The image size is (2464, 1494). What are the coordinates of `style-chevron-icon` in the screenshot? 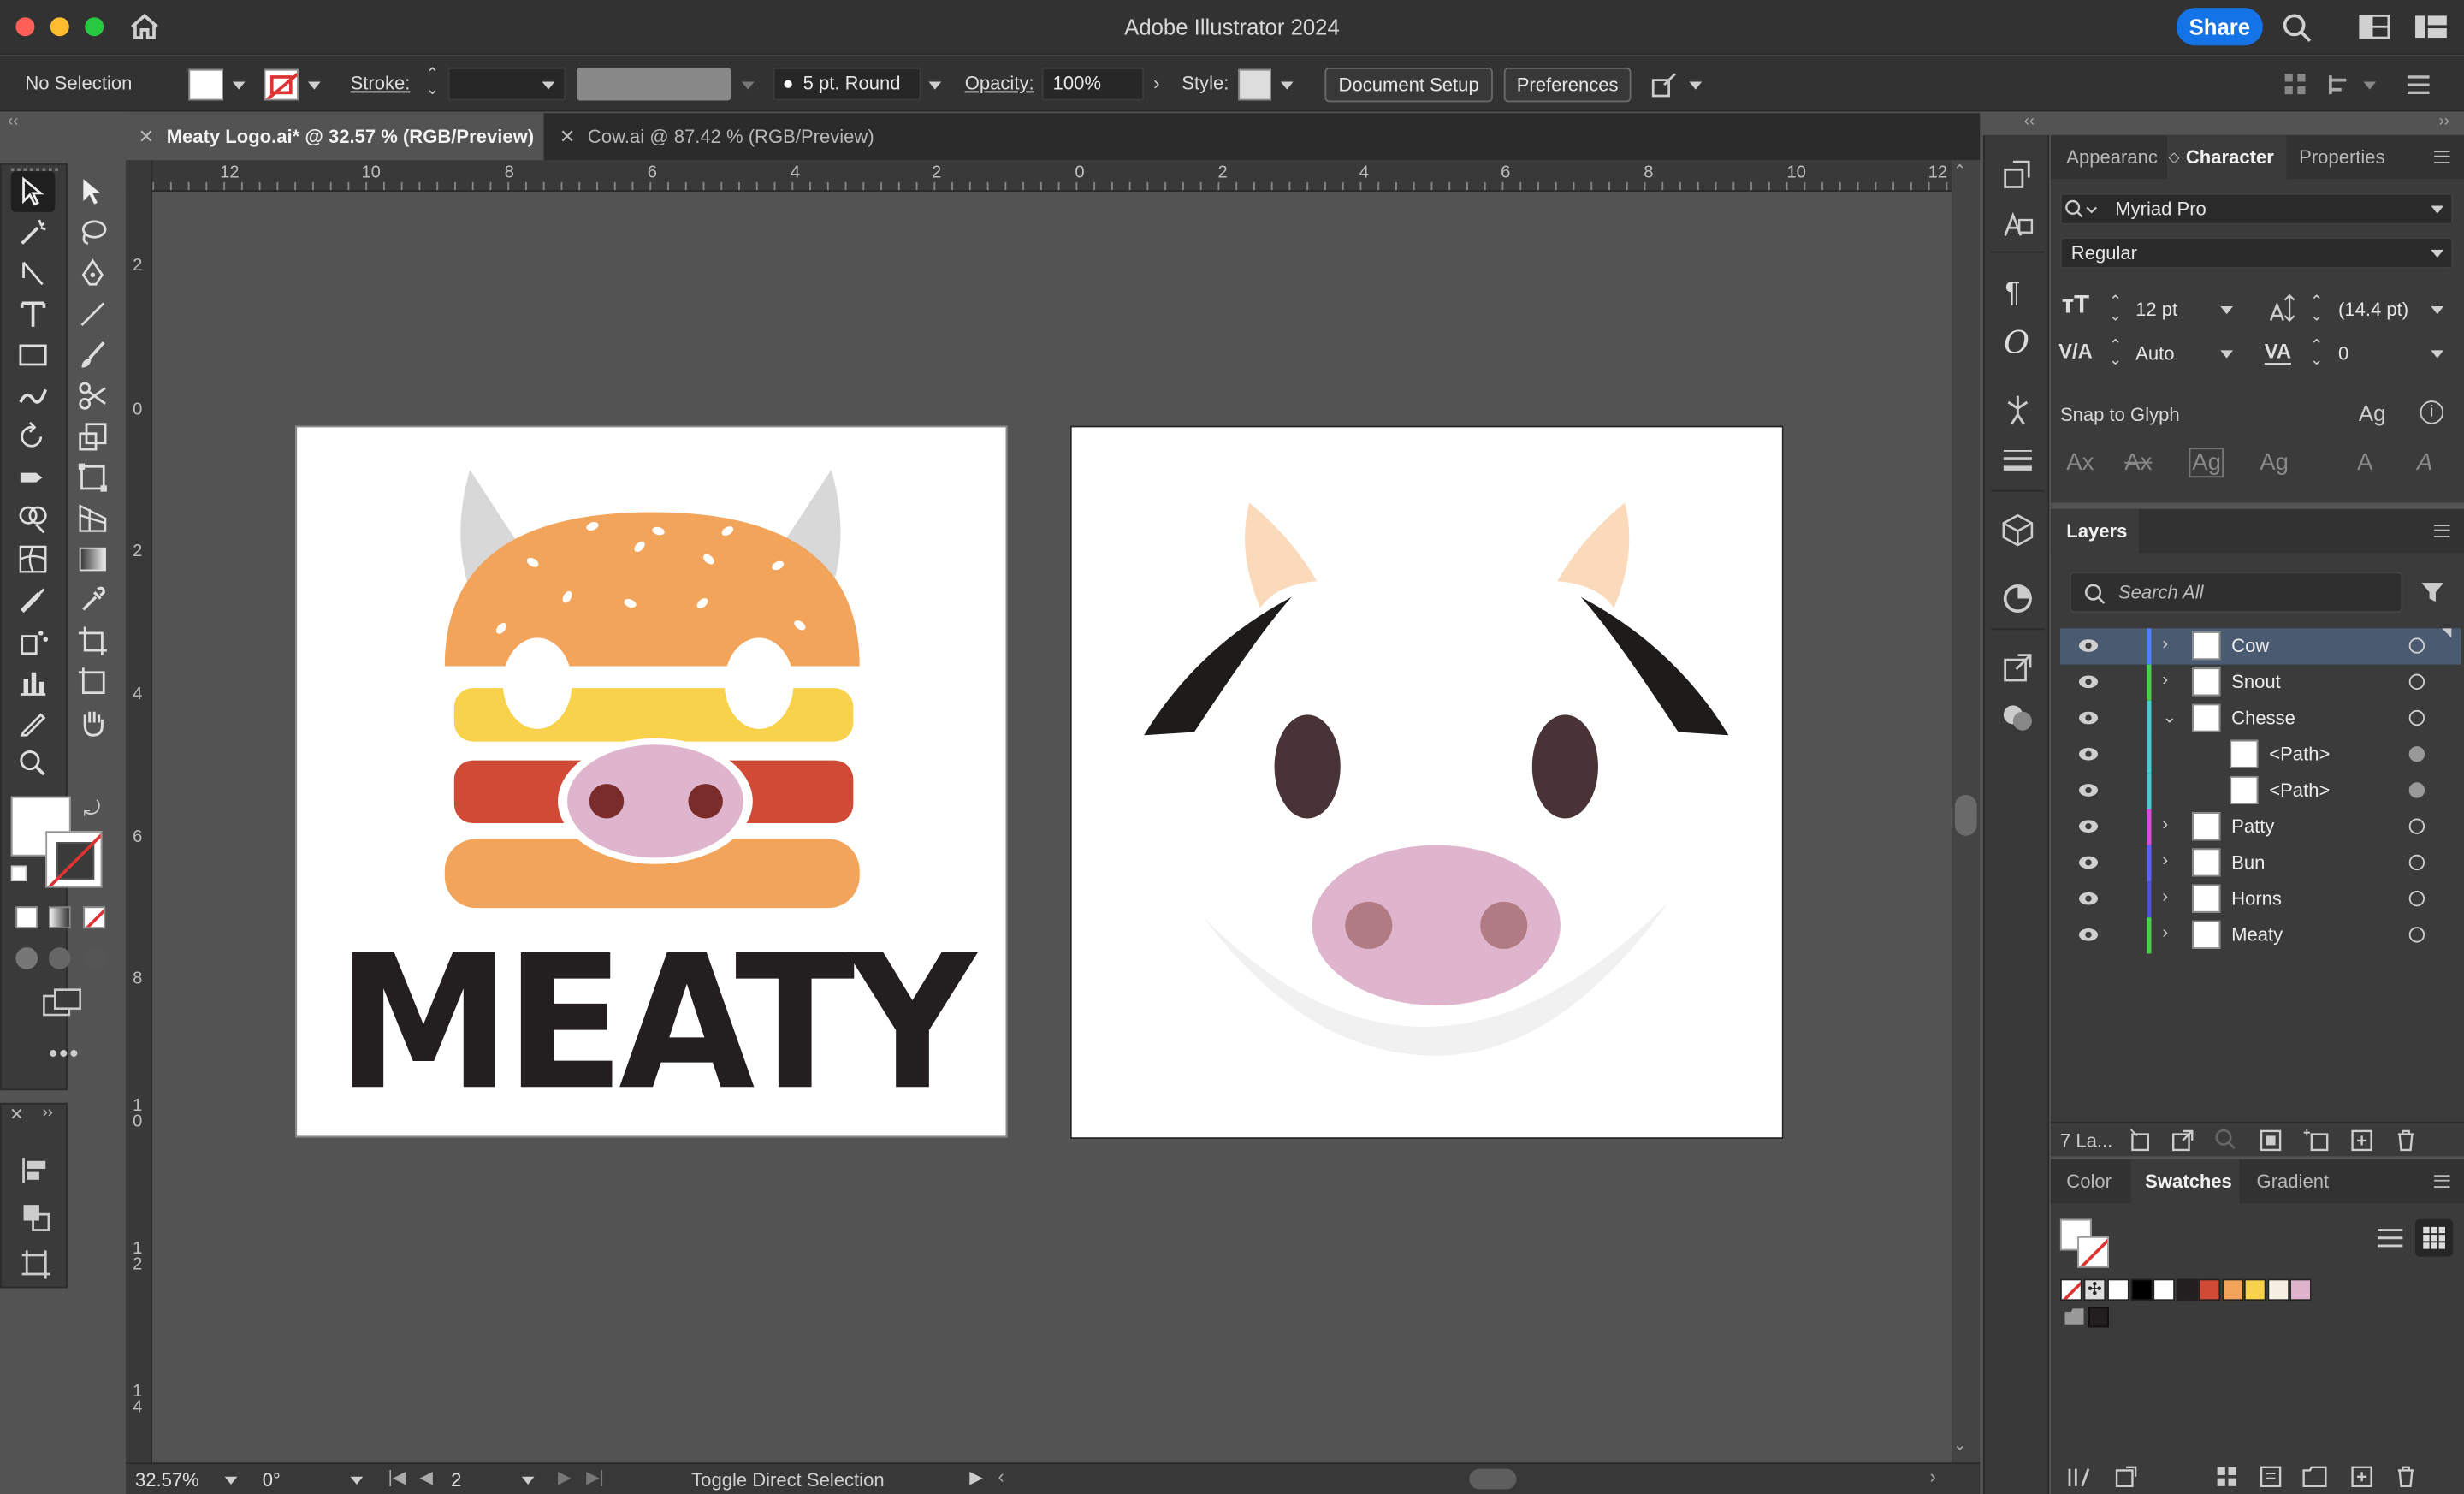 It's located at (1287, 85).